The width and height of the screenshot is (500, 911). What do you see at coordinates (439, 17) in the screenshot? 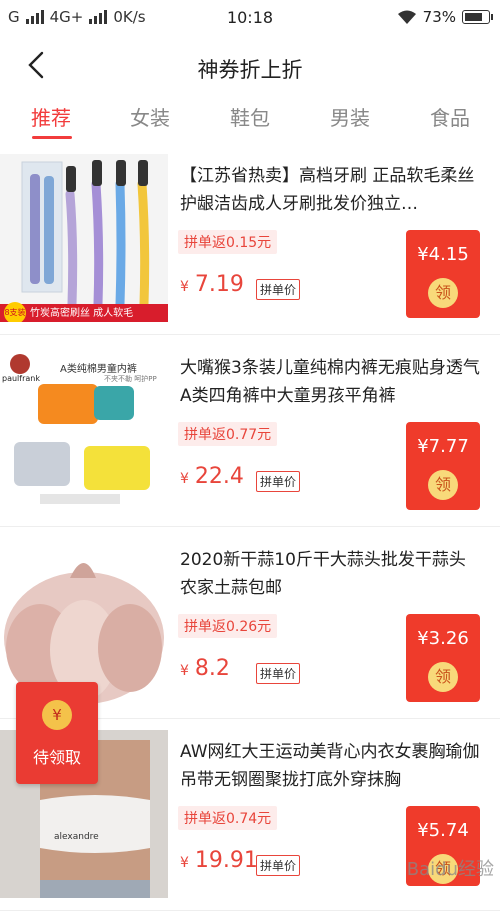
I see `battery-percent: 73%` at bounding box center [439, 17].